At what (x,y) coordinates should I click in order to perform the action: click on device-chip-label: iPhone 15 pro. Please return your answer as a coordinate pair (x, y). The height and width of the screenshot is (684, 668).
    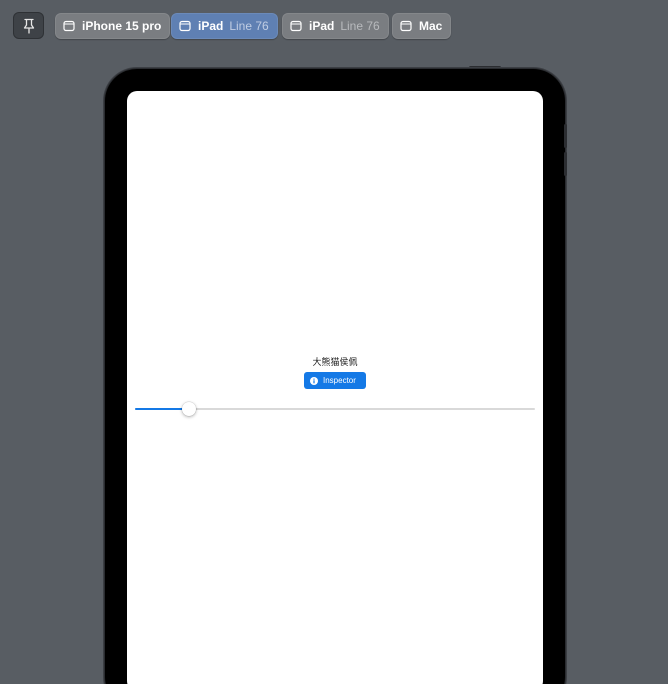
    Looking at the image, I should click on (122, 26).